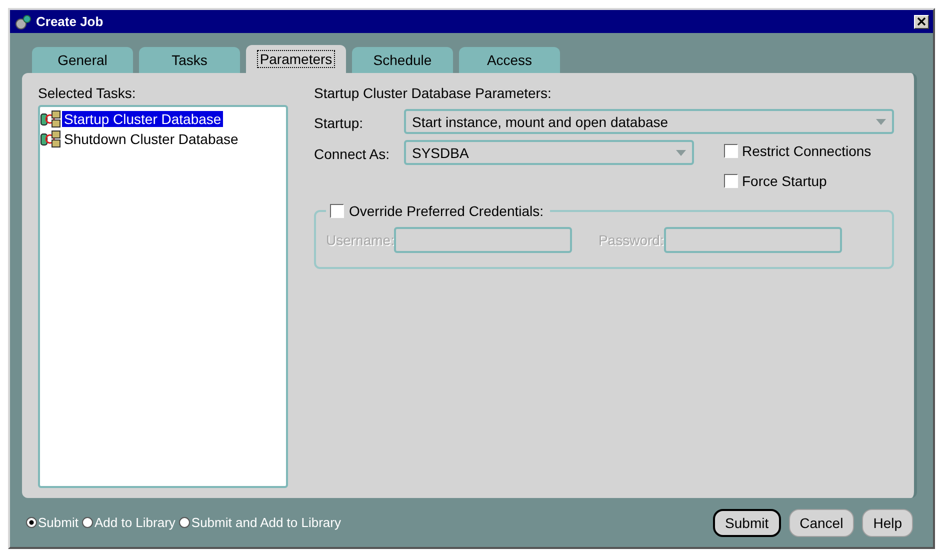 This screenshot has width=939, height=559. Describe the element at coordinates (296, 59) in the screenshot. I see `tab: Parameters` at that location.